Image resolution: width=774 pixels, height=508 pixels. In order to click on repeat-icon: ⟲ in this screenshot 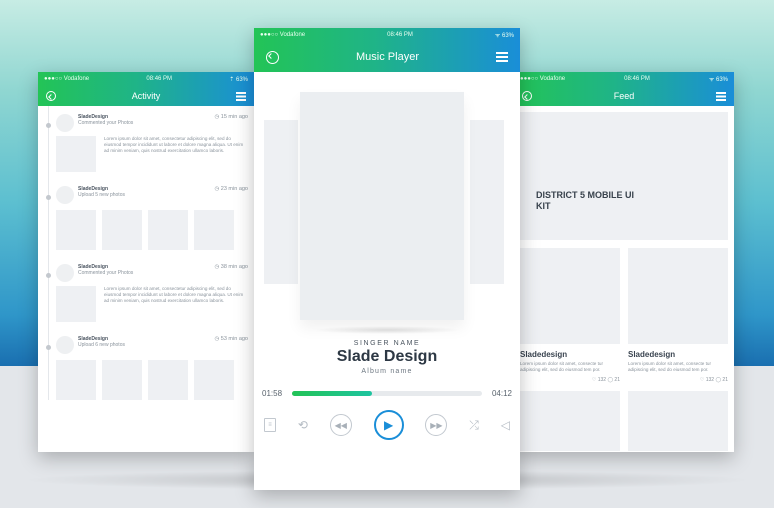, I will do `click(303, 425)`.